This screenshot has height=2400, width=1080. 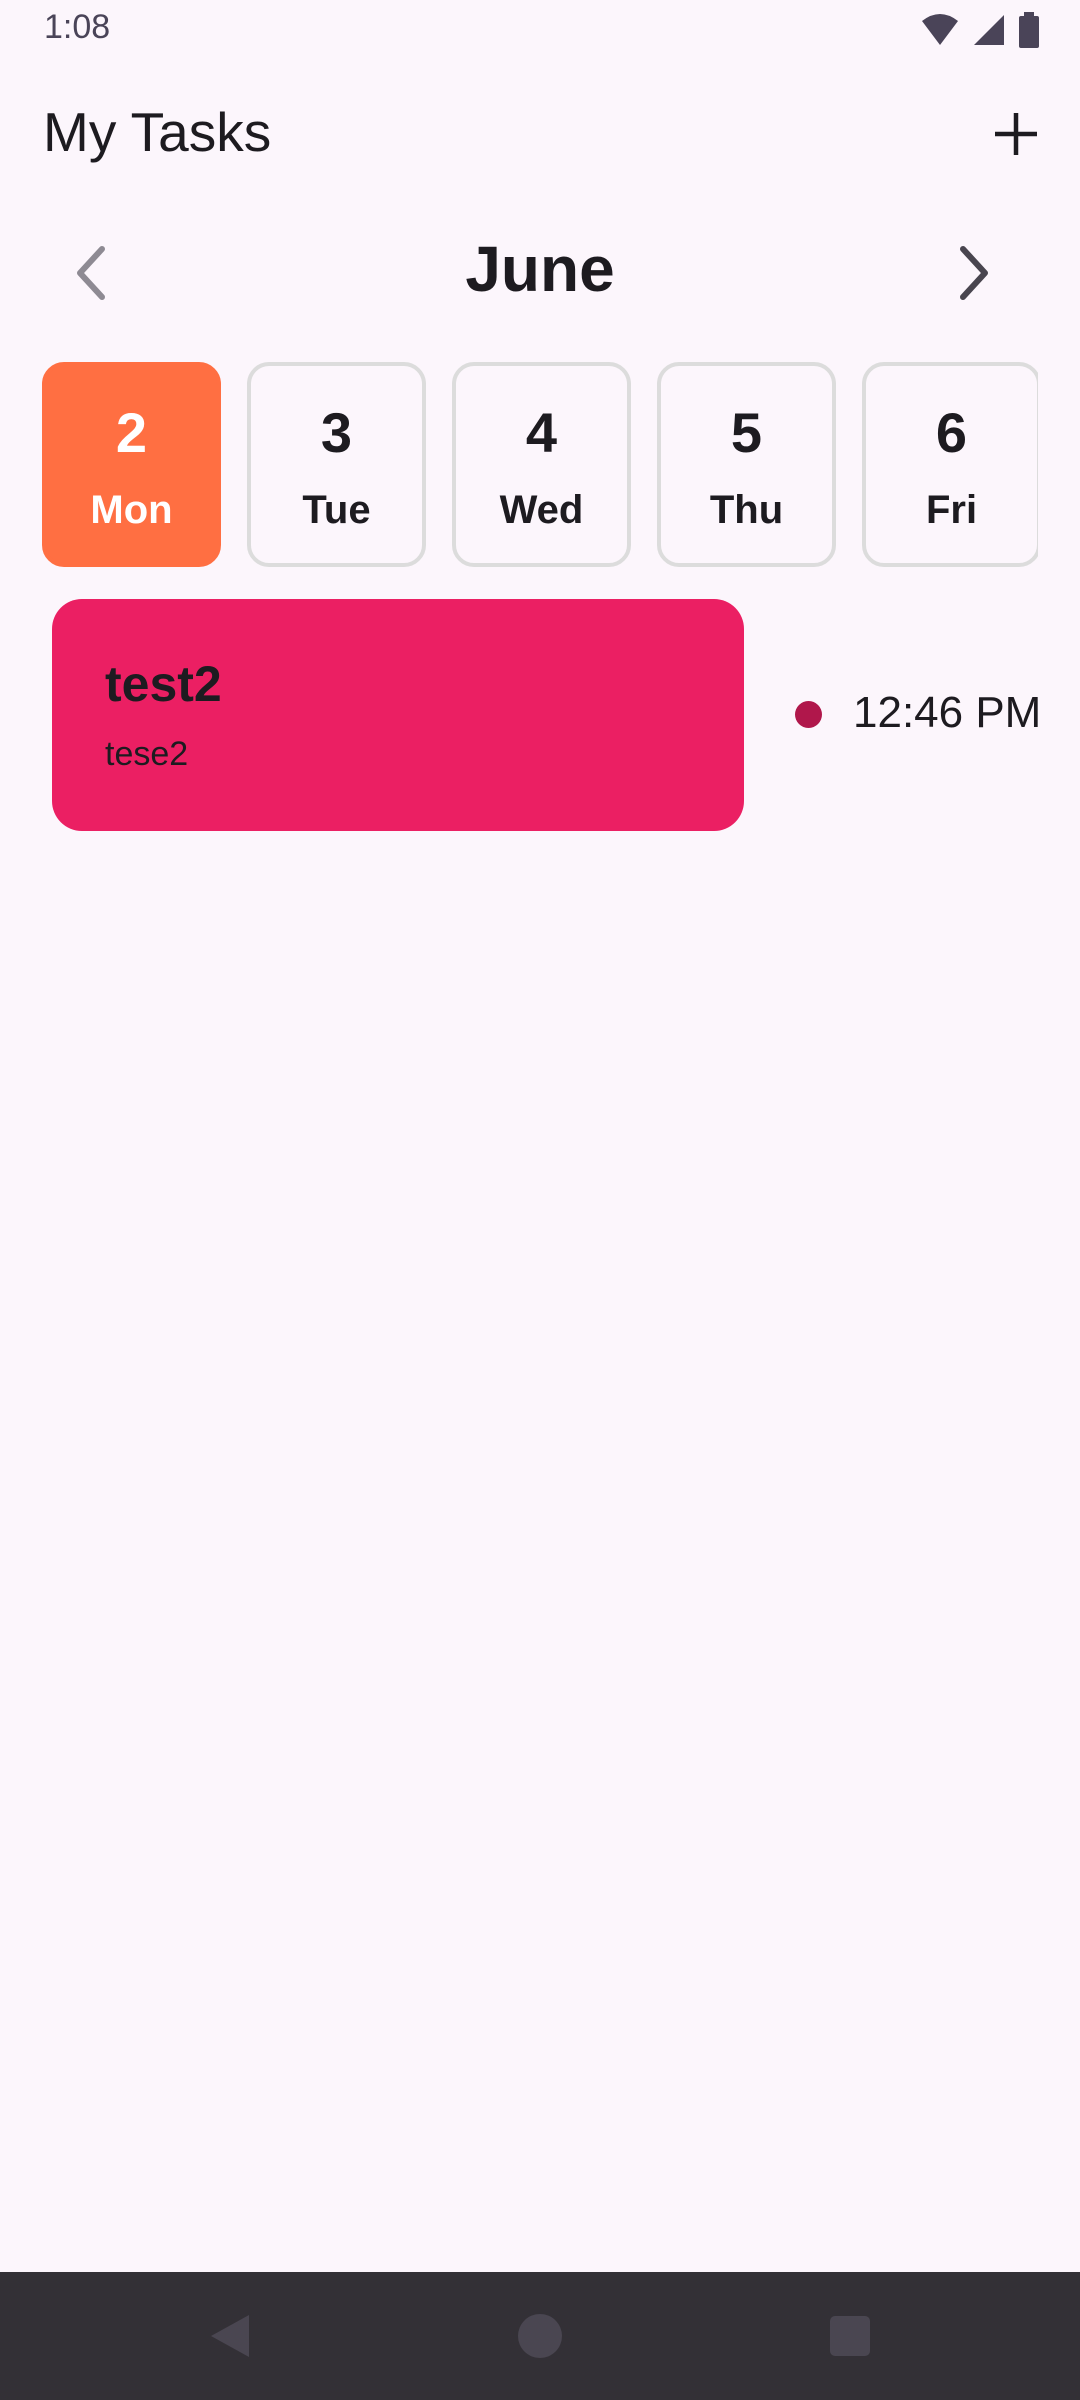 What do you see at coordinates (746, 510) in the screenshot?
I see `day-name: Thu` at bounding box center [746, 510].